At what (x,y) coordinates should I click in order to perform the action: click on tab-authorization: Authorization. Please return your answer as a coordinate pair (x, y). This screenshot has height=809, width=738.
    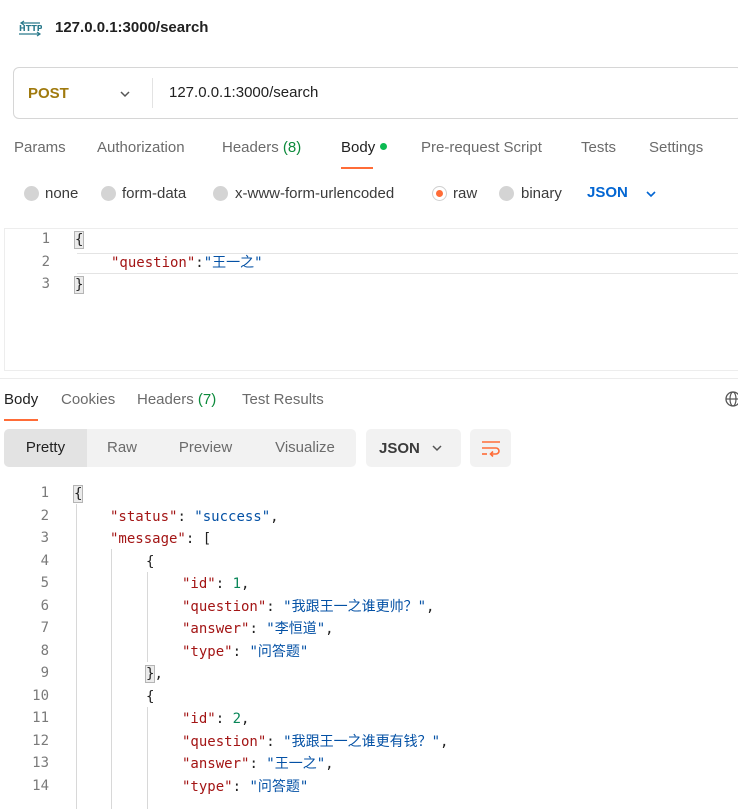
    Looking at the image, I should click on (141, 147).